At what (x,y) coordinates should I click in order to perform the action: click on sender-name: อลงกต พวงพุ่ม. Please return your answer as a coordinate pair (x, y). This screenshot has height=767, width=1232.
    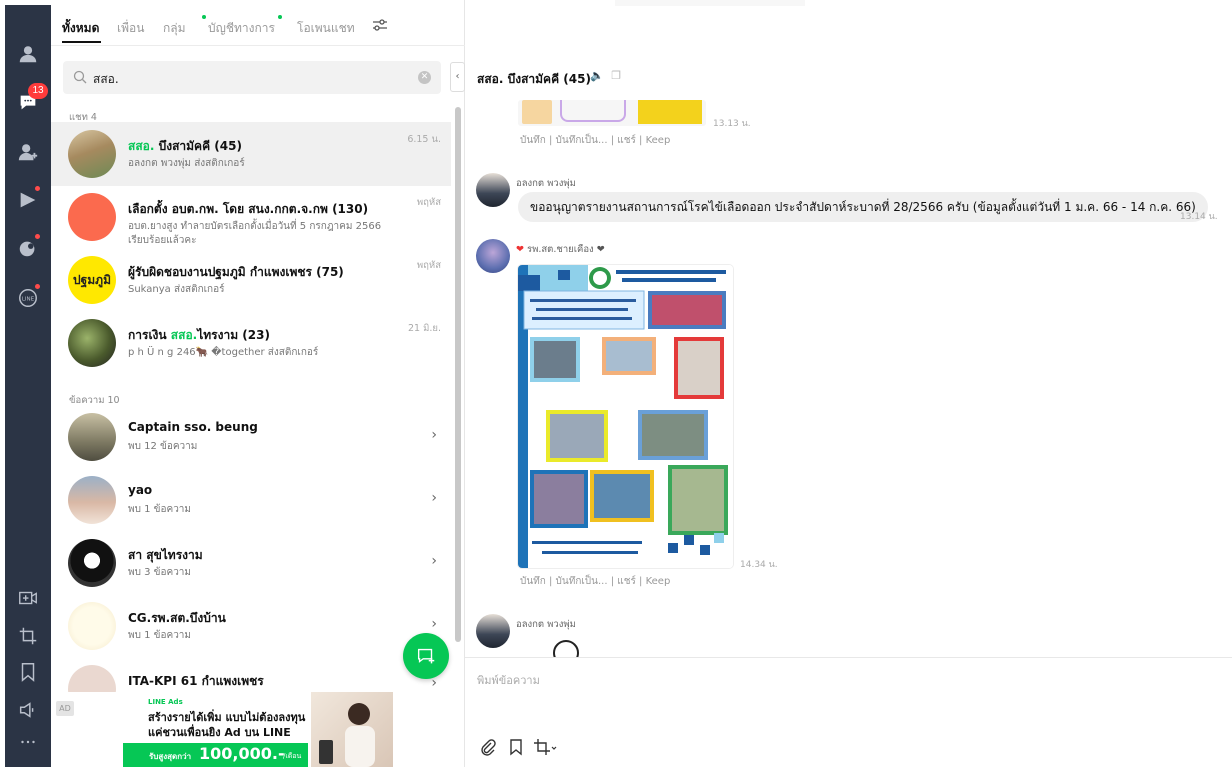
    Looking at the image, I should click on (546, 624).